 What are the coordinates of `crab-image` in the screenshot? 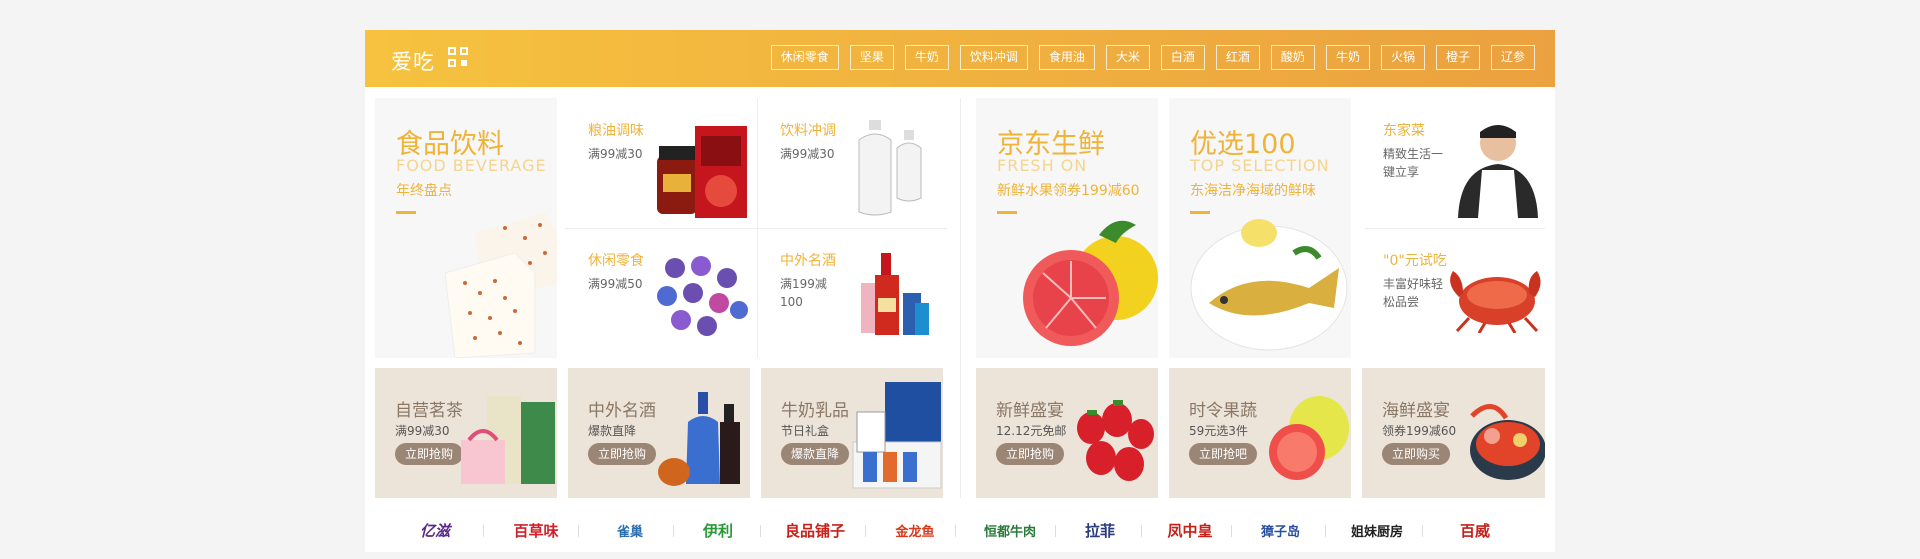 It's located at (1495, 302).